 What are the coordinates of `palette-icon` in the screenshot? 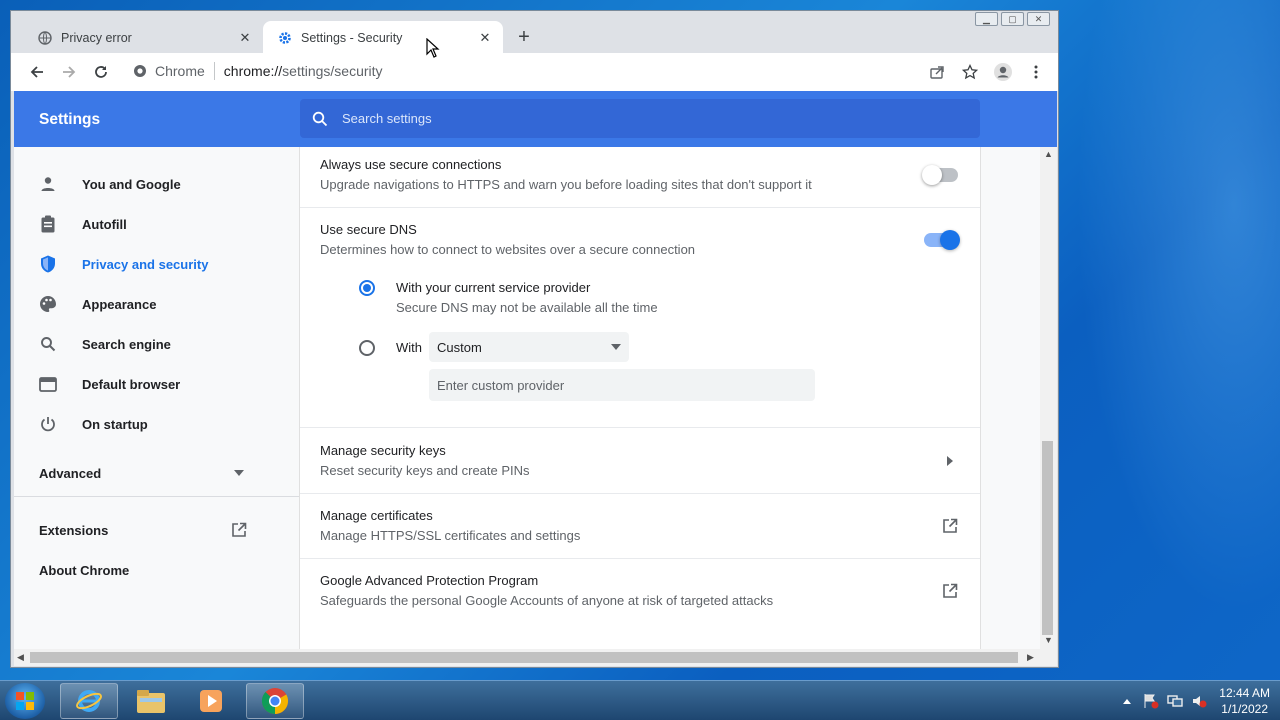 It's located at (48, 304).